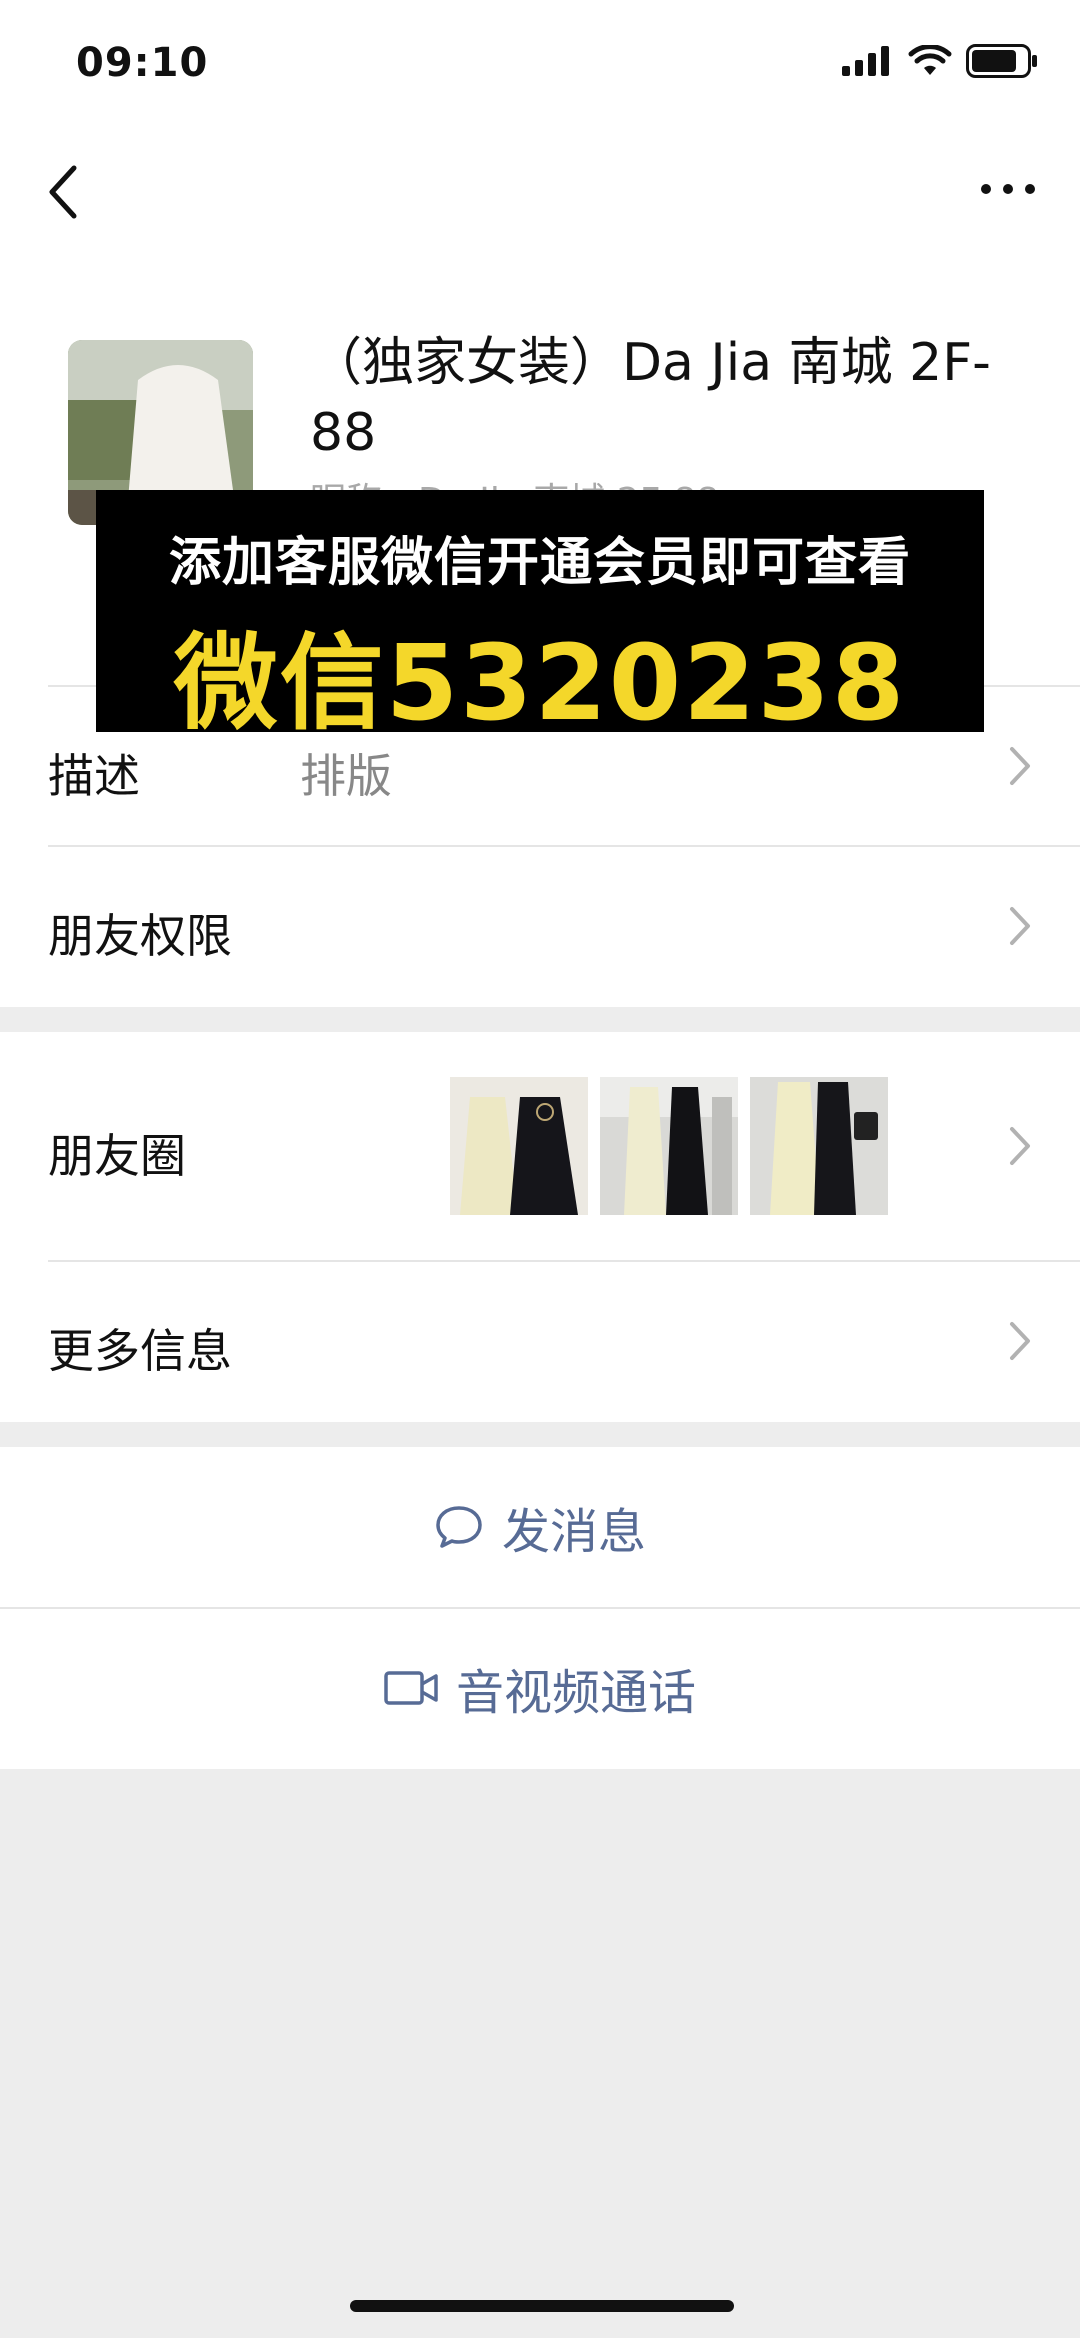 Image resolution: width=1080 pixels, height=2338 pixels. Describe the element at coordinates (540, 1341) in the screenshot. I see `row-more-info: 更多信息` at that location.